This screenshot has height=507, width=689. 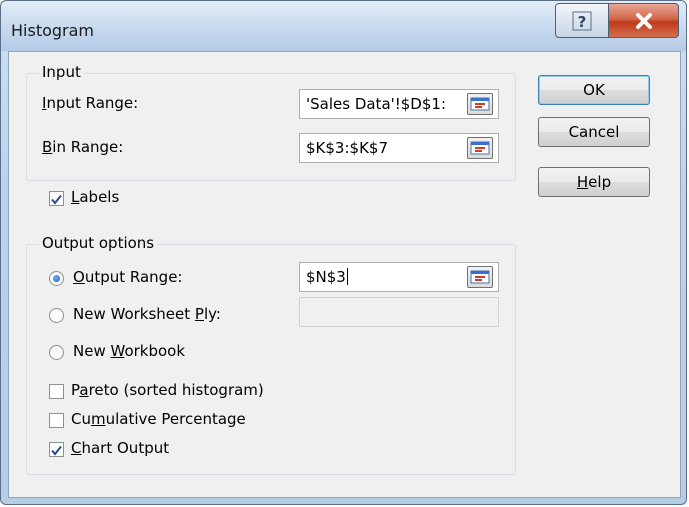 I want to click on close-icon, so click(x=643, y=20).